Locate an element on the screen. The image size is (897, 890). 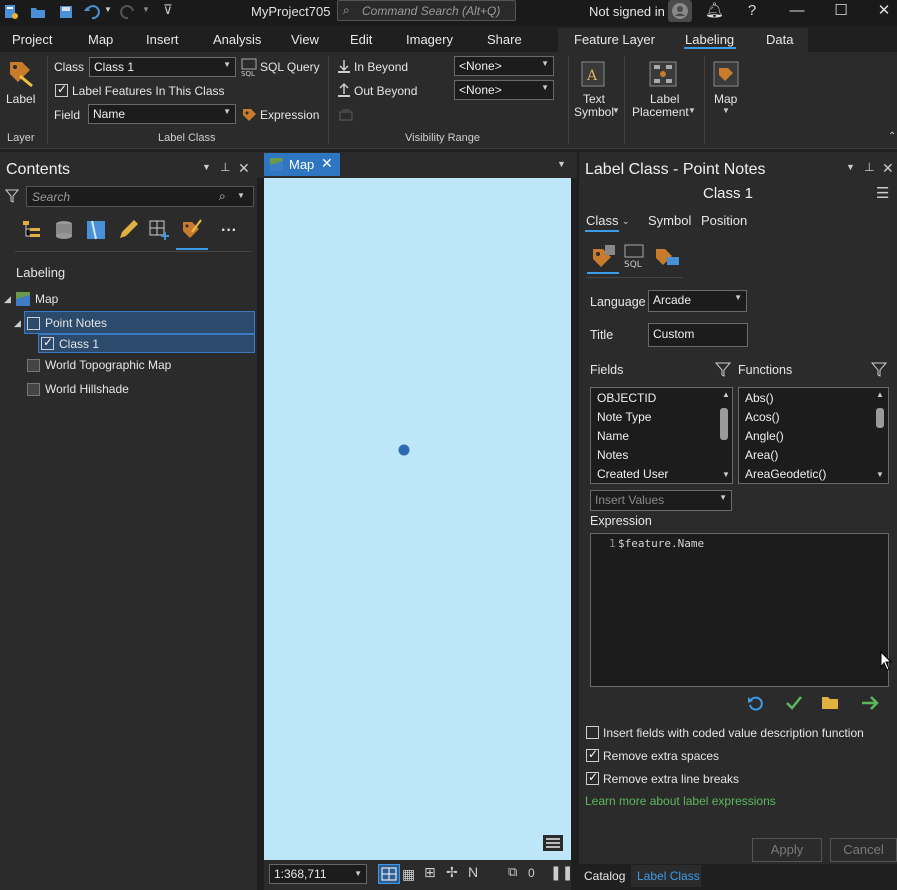
maximize-icon: ☐ is located at coordinates (841, 11).